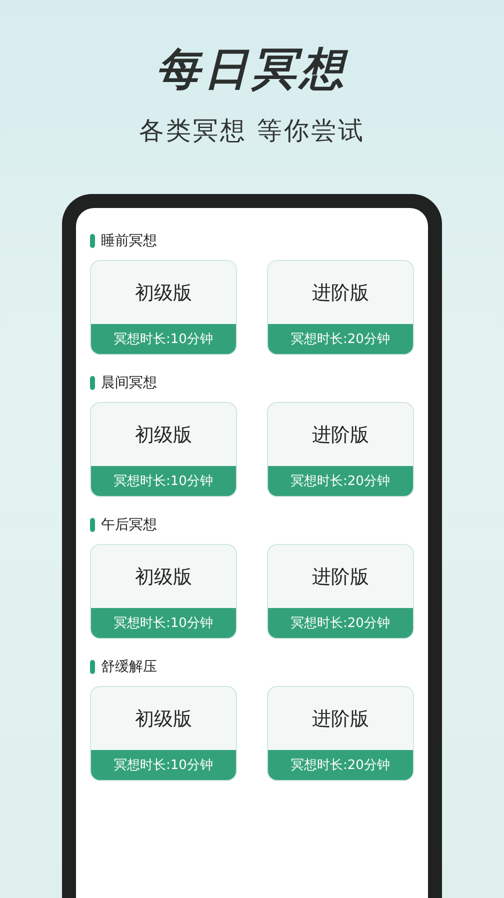 This screenshot has height=898, width=504. Describe the element at coordinates (252, 131) in the screenshot. I see `subtitle: 各类冥想 等你尝试` at that location.